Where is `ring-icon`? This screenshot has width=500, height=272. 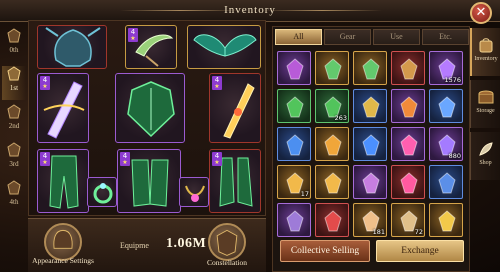 ring-icon is located at coordinates (103, 193).